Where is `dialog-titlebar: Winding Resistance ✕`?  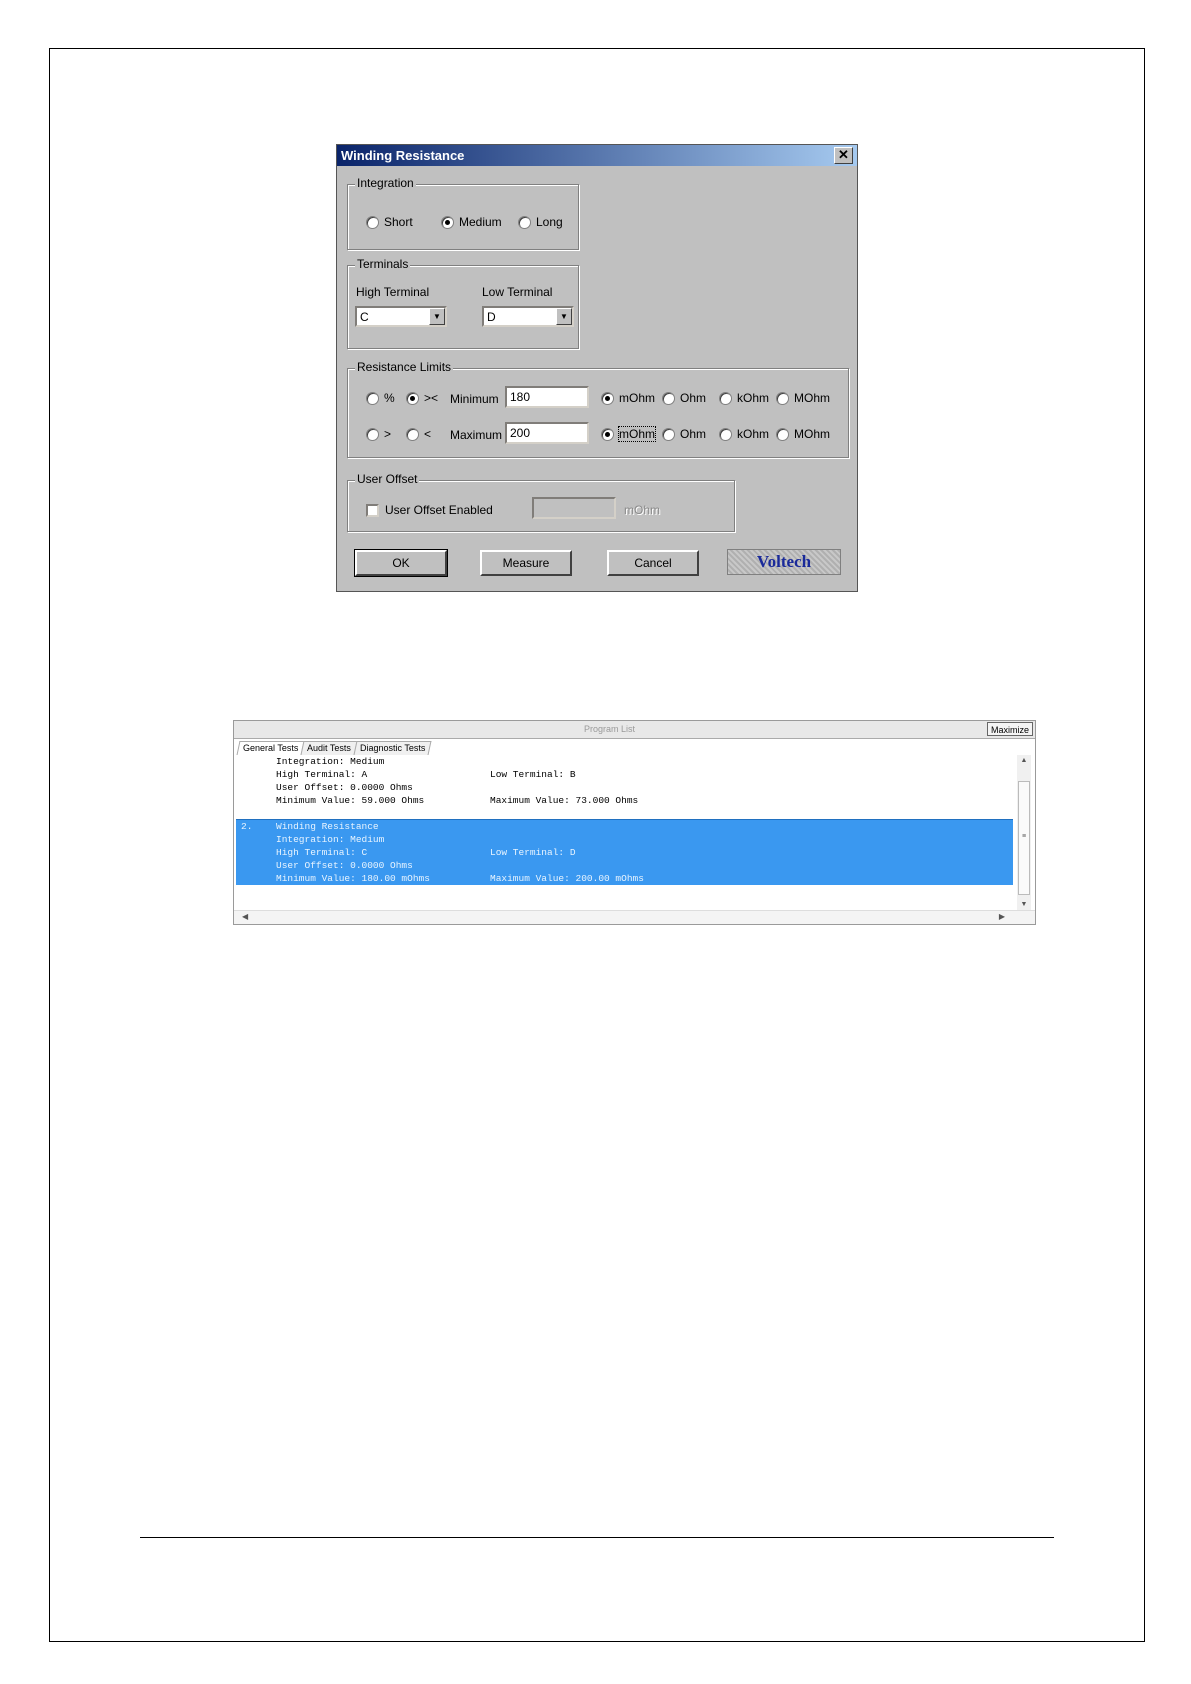 dialog-titlebar: Winding Resistance ✕ is located at coordinates (597, 155).